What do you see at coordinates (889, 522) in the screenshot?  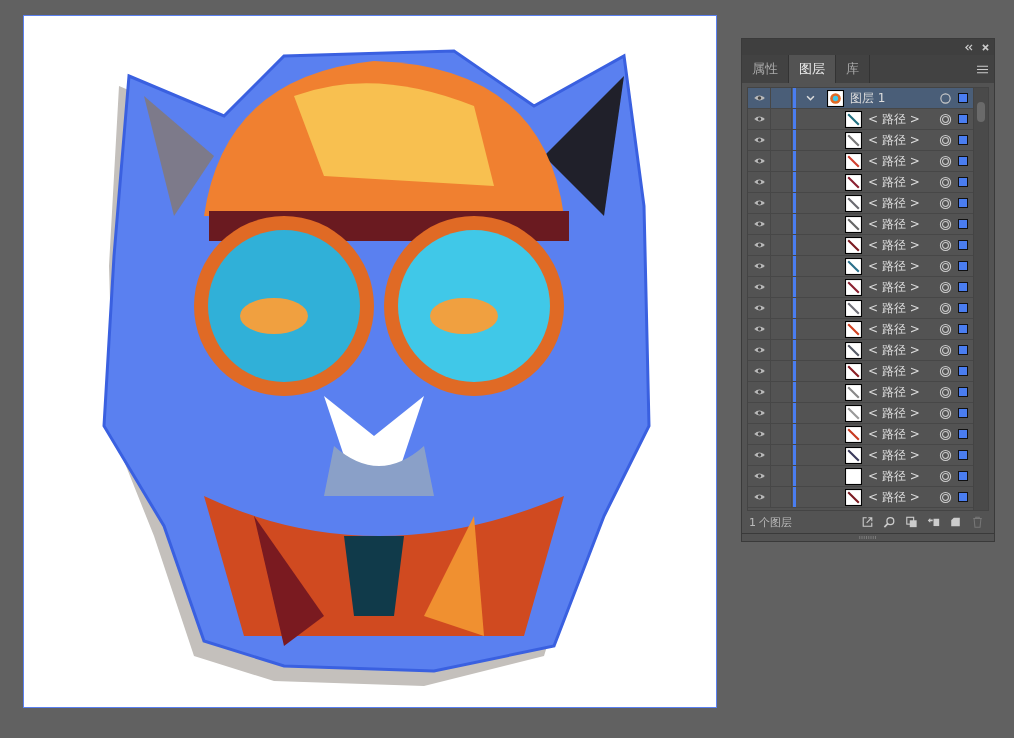 I see `search-icon` at bounding box center [889, 522].